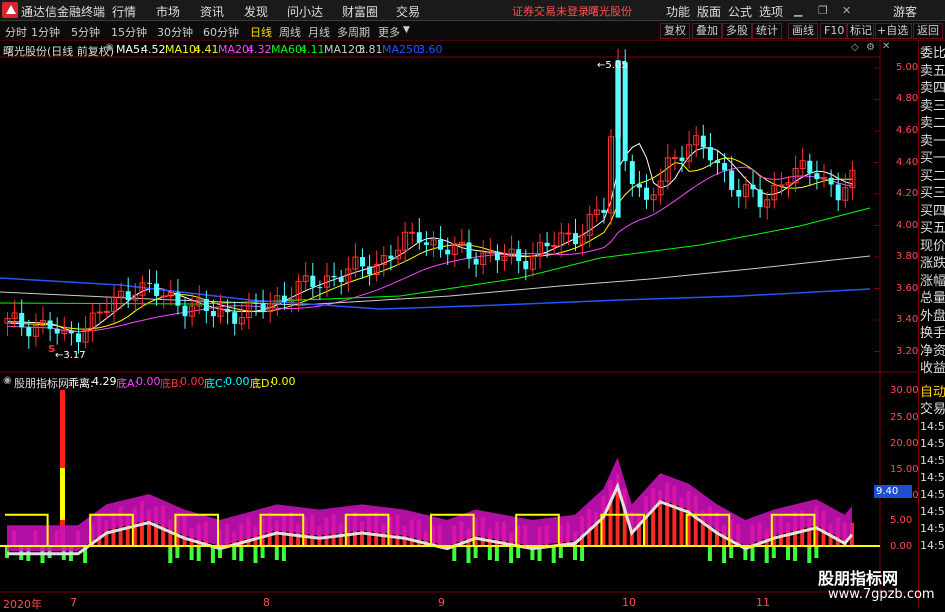 Image resolution: width=945 pixels, height=612 pixels. I want to click on date-tick: 7, so click(73, 602).